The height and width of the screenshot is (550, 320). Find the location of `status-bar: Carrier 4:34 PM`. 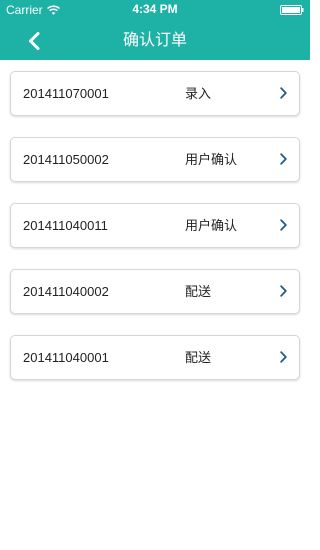

status-bar: Carrier 4:34 PM is located at coordinates (155, 10).